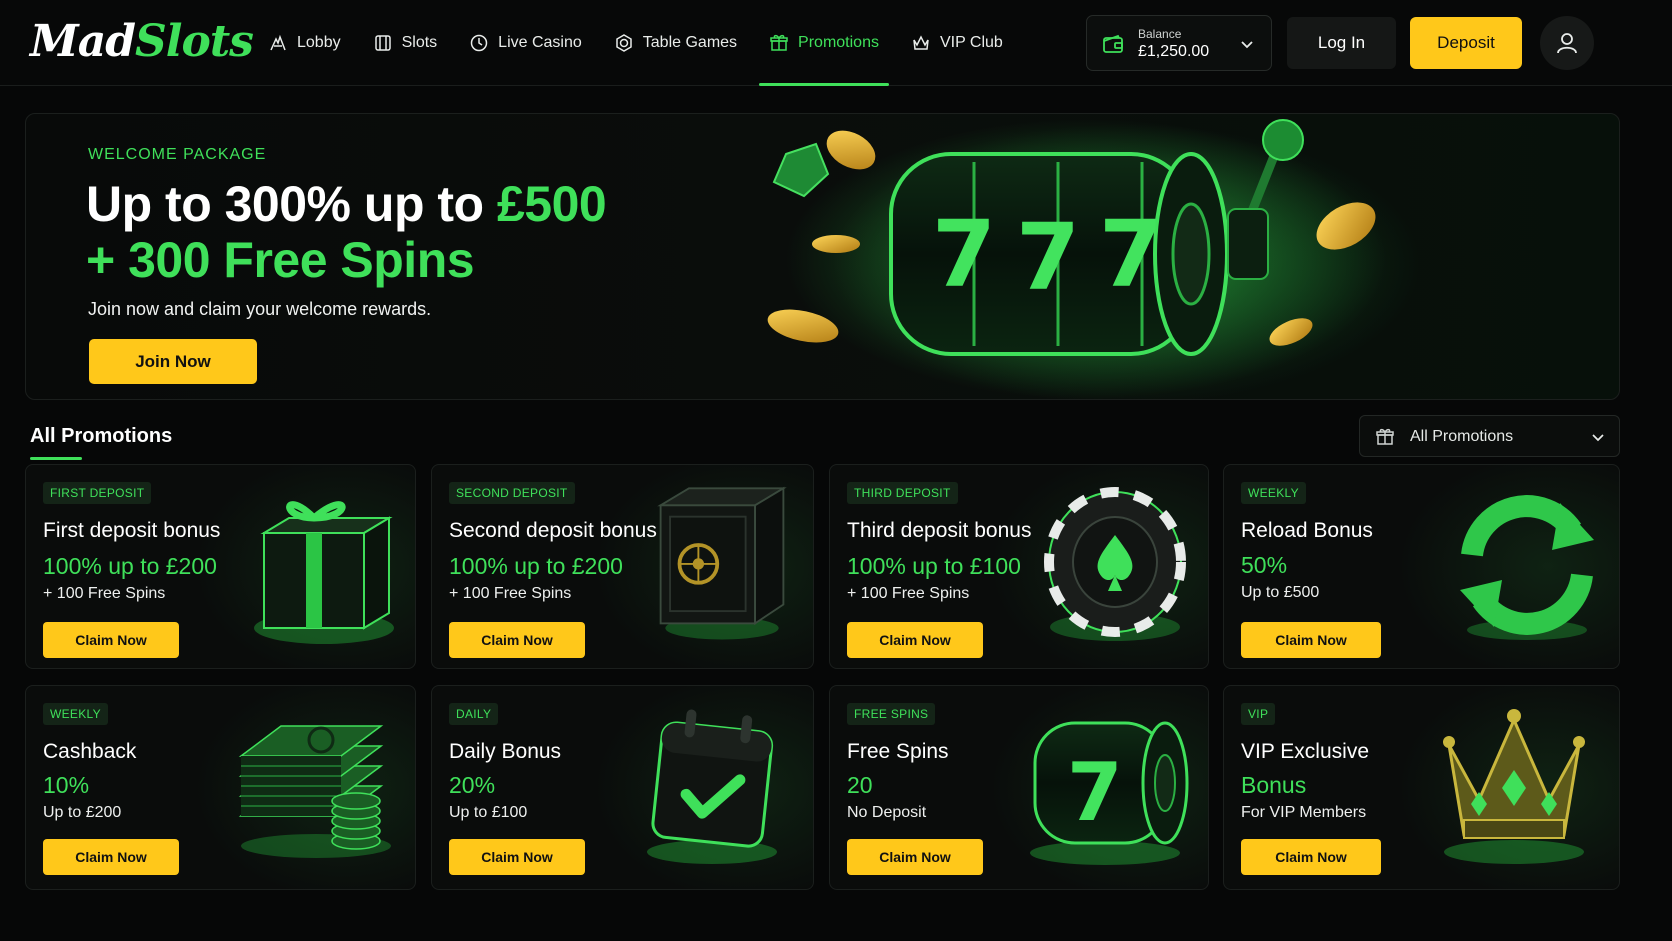 The image size is (1672, 941). Describe the element at coordinates (1264, 565) in the screenshot. I see `promo-value: 50%` at that location.